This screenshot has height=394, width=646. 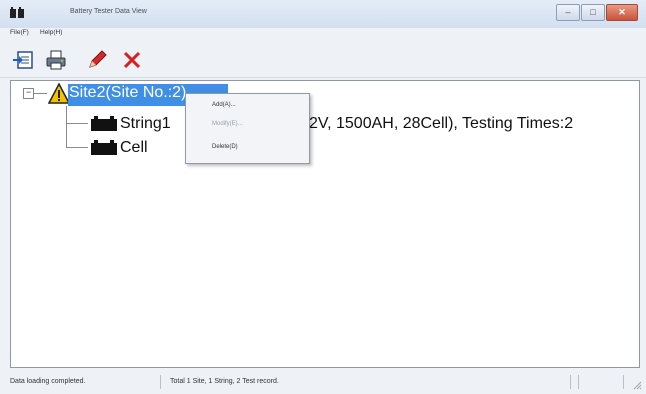 What do you see at coordinates (323, 14) in the screenshot?
I see `title-bar: Battery Tester Data View – □ ✕` at bounding box center [323, 14].